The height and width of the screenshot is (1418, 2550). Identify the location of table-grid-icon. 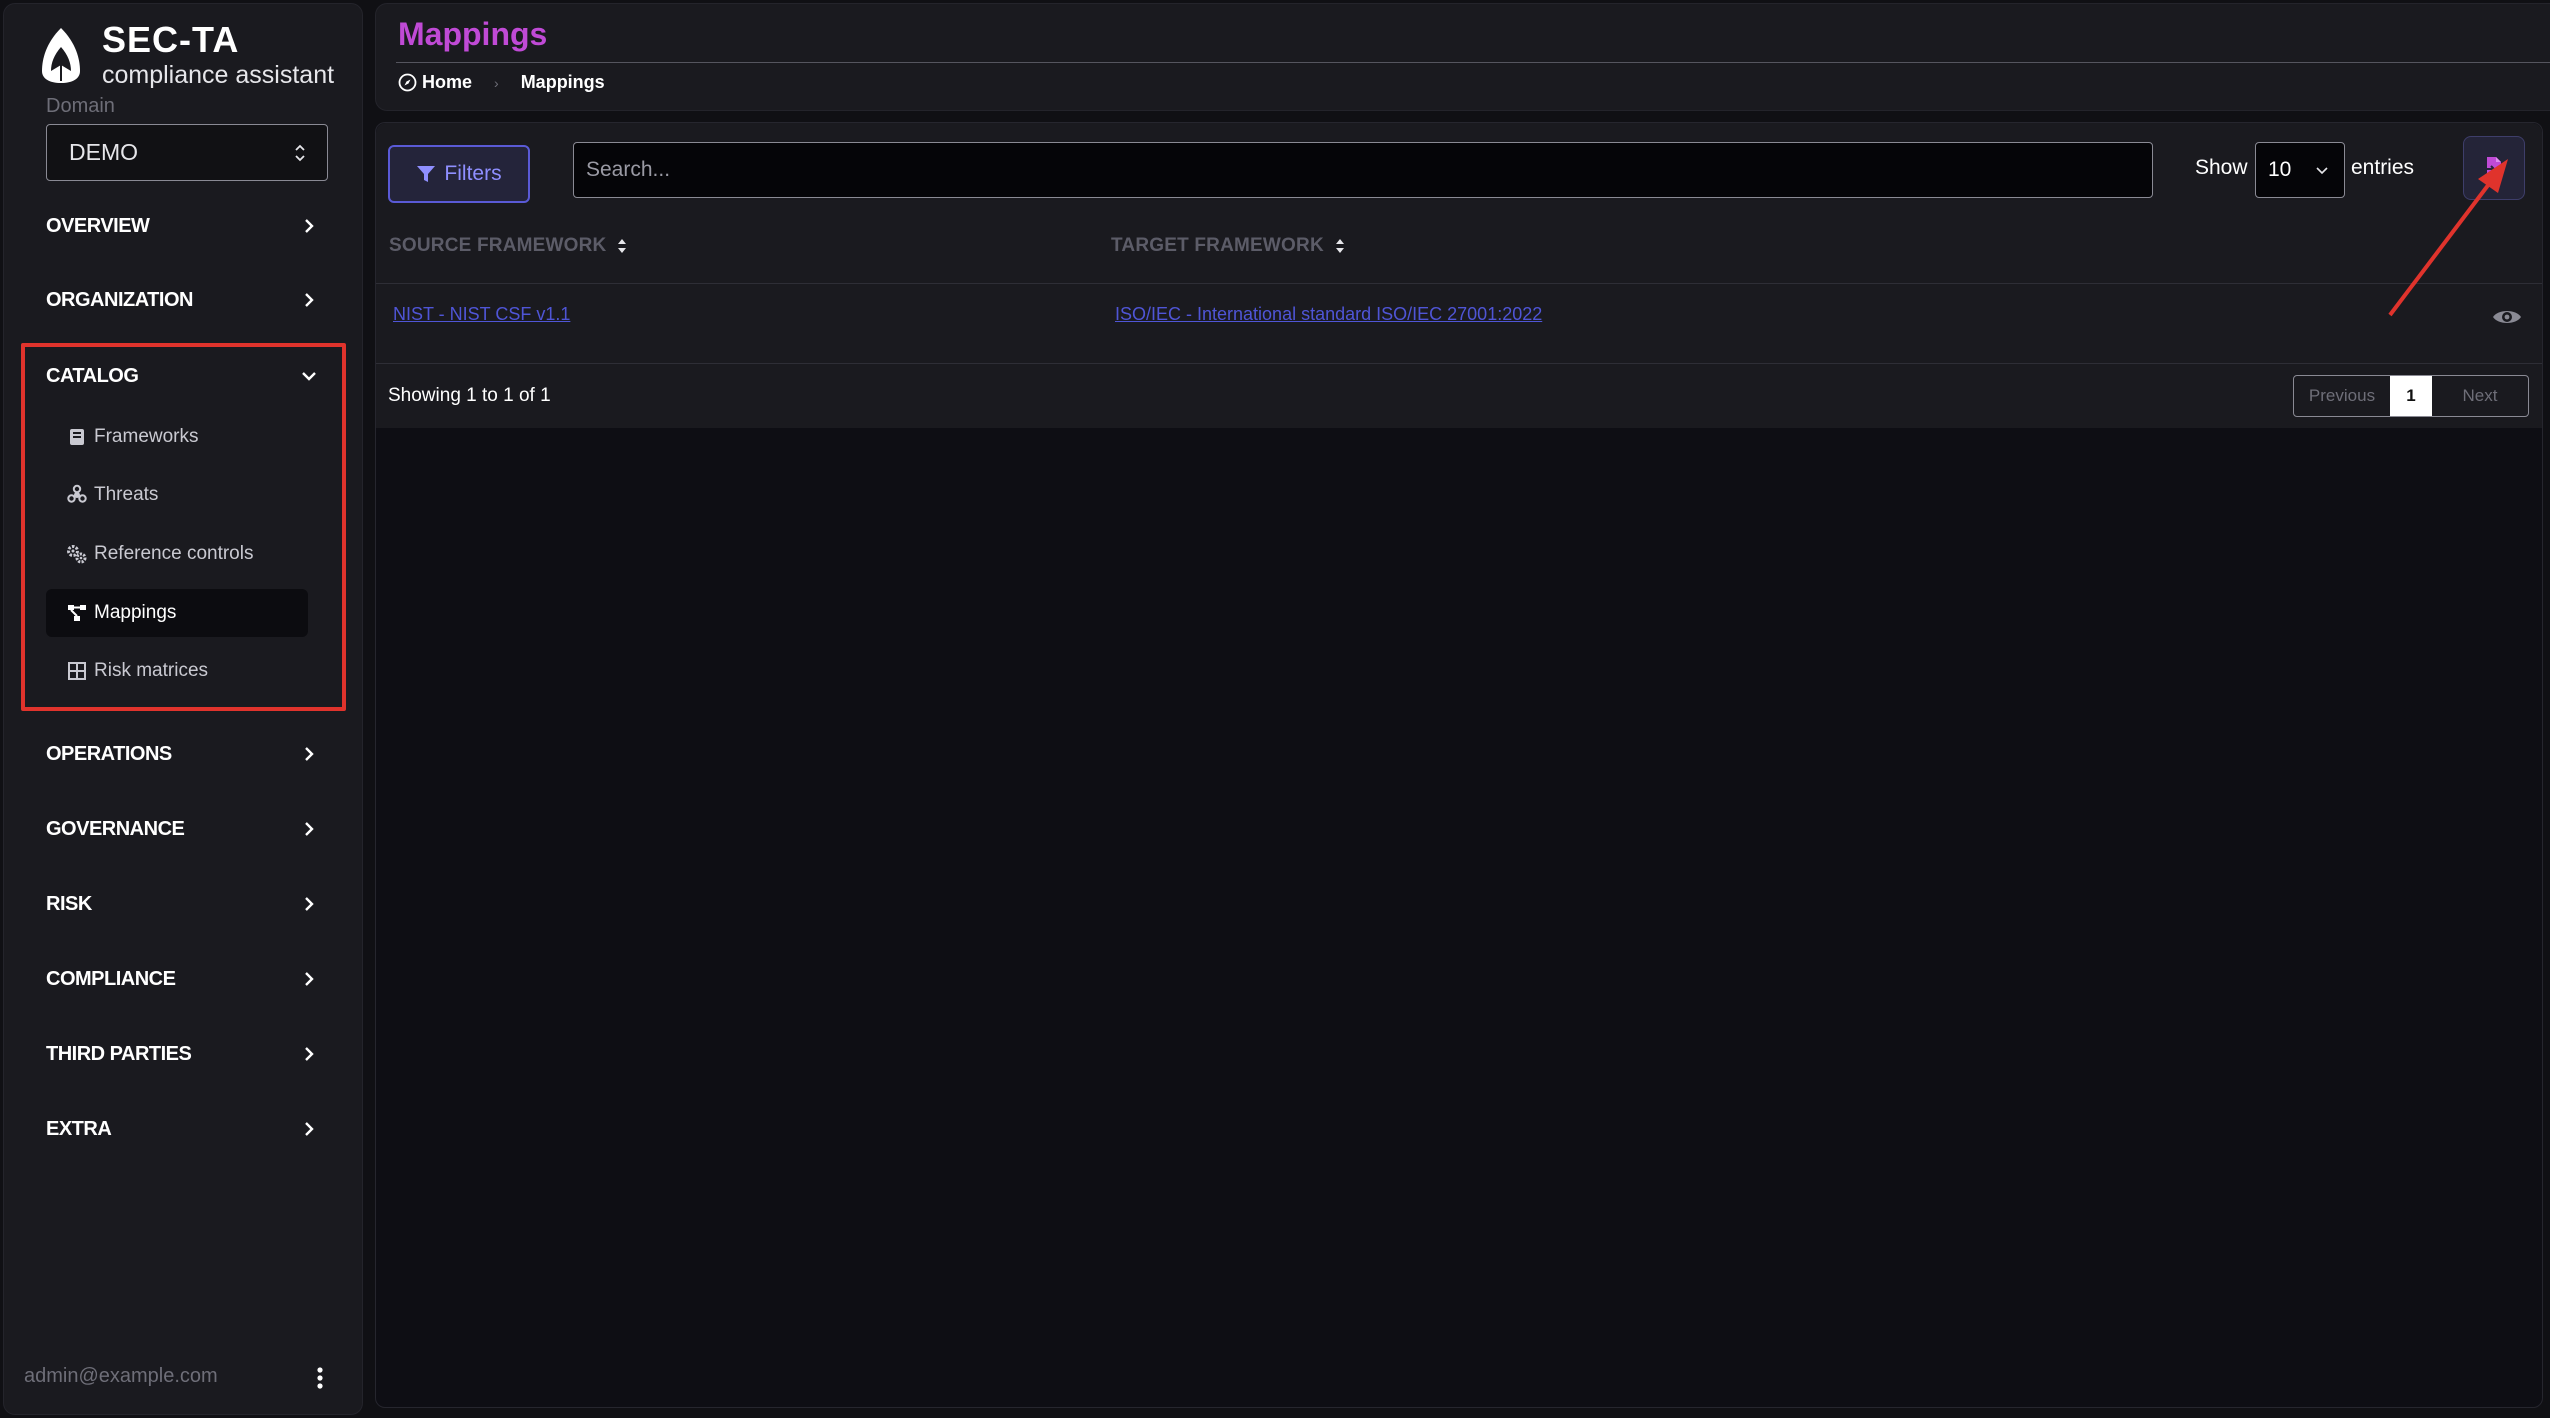
(77, 671).